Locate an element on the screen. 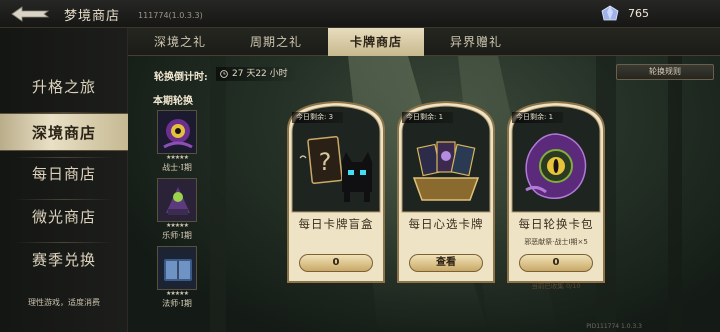  page-title: 梦境商店 is located at coordinates (92, 16).